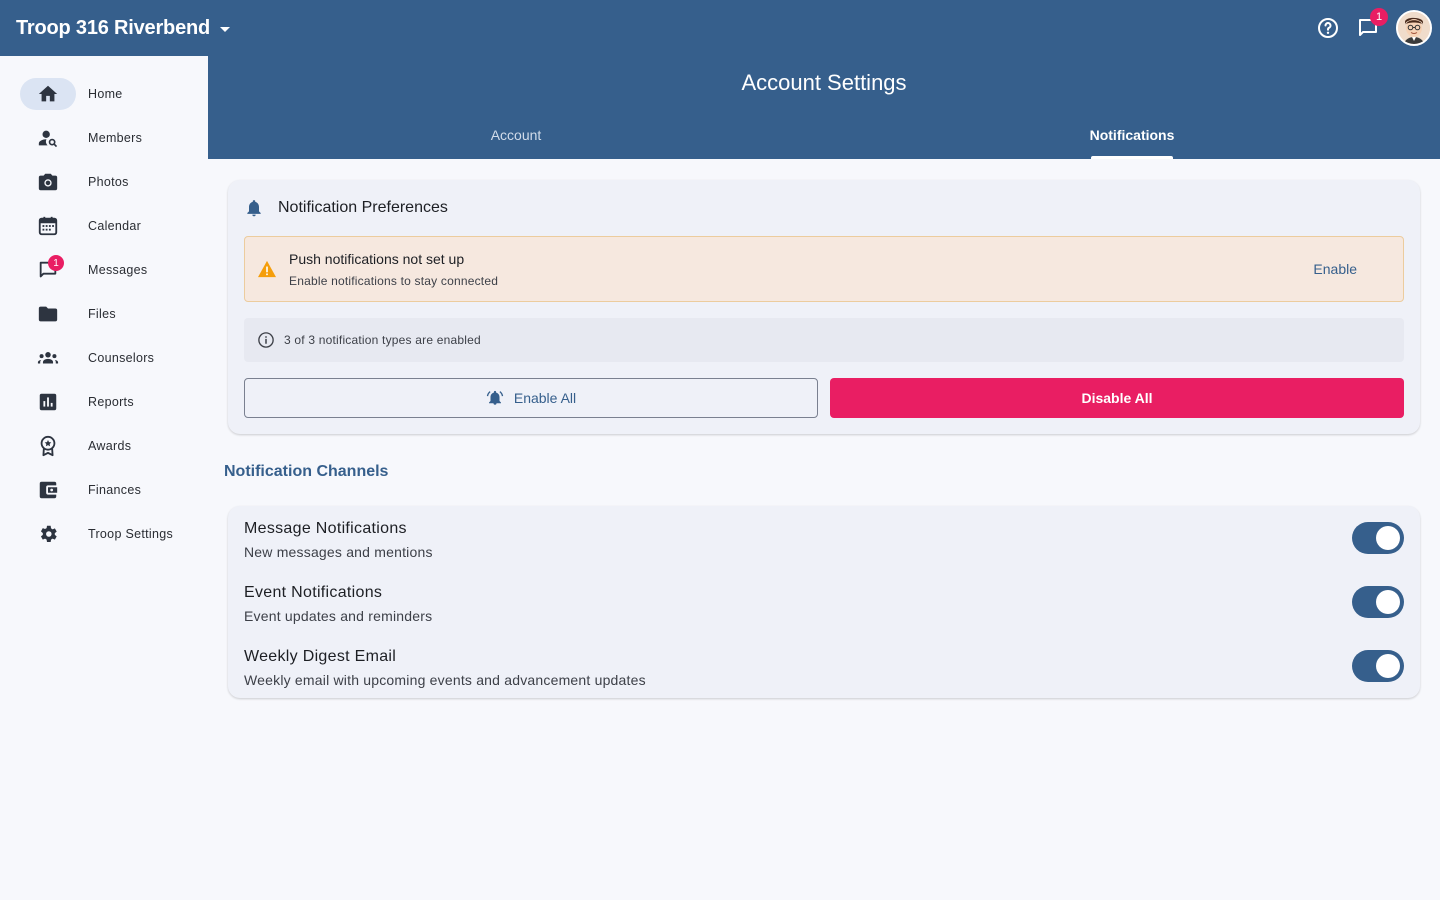 This screenshot has height=900, width=1440. I want to click on sidebar-item-label: Reports, so click(111, 402).